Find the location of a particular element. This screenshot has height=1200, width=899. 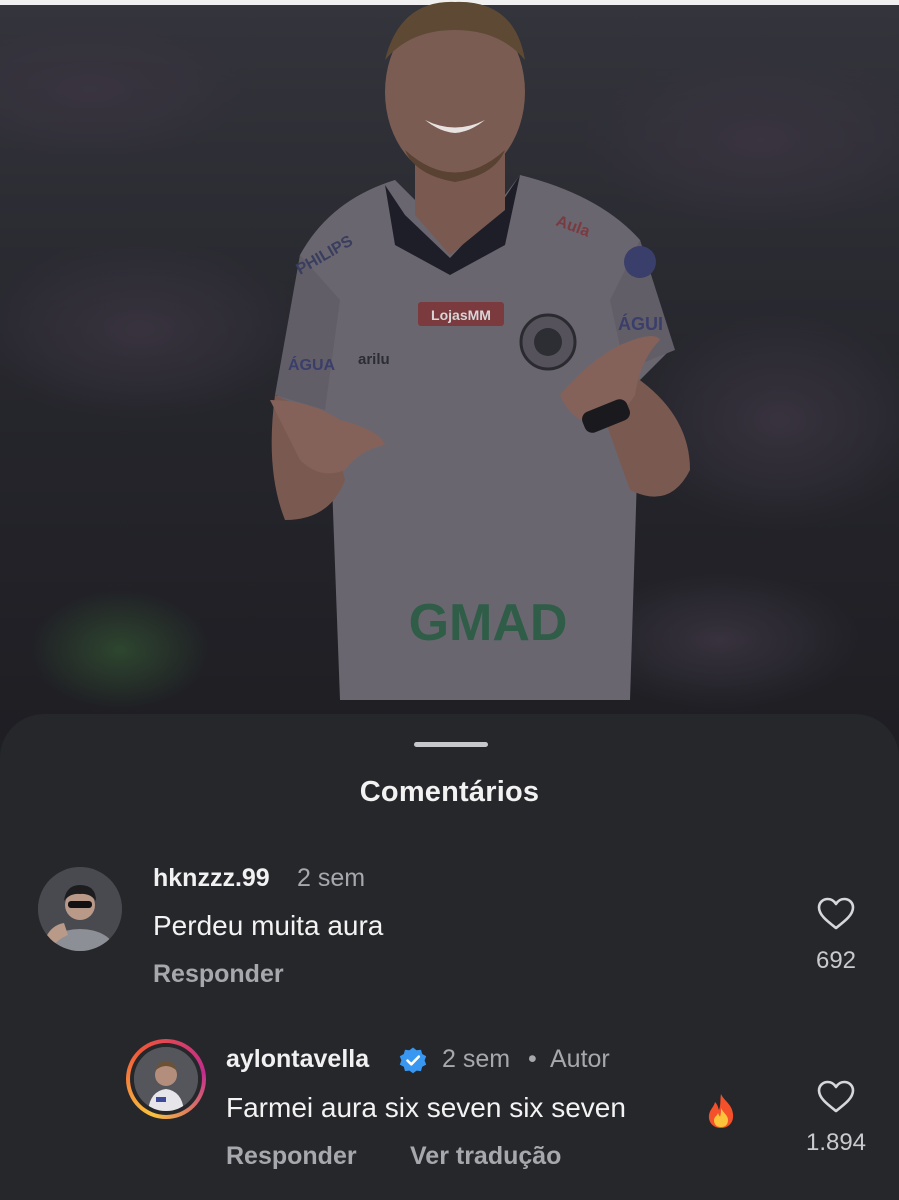

svg-text: arilu is located at coordinates (374, 359).